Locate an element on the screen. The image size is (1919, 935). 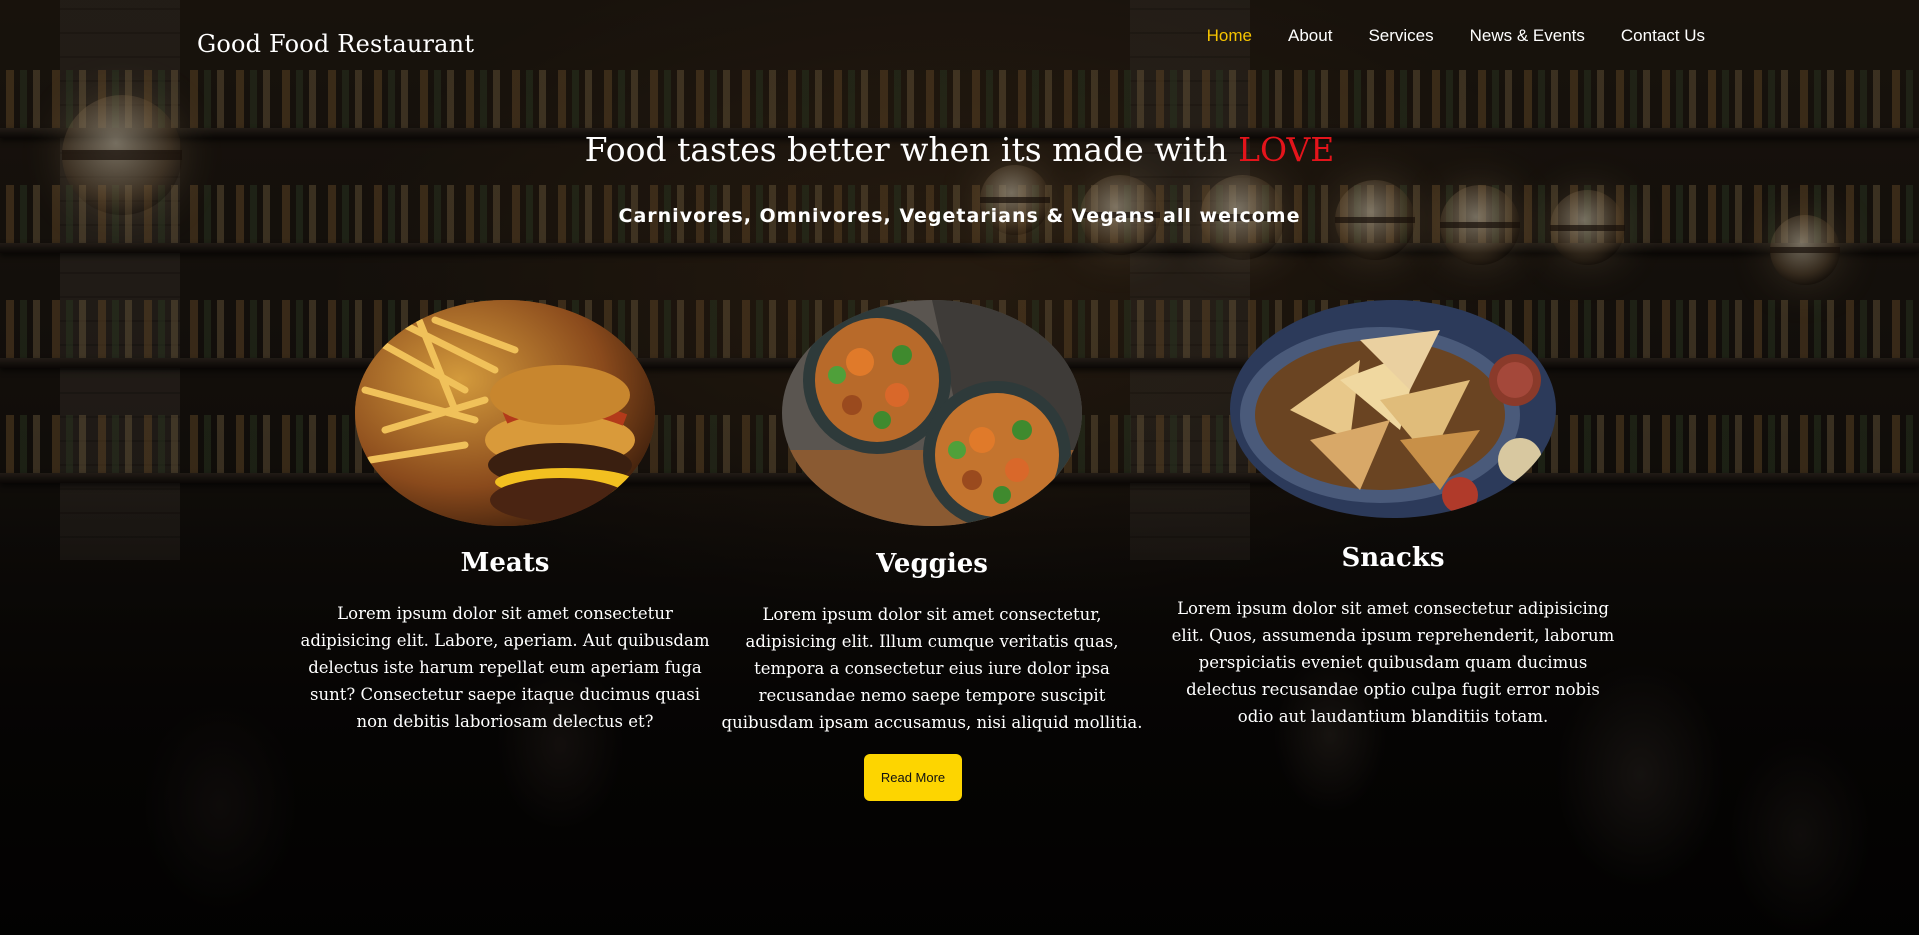
nav-item-about: About is located at coordinates (1310, 36).